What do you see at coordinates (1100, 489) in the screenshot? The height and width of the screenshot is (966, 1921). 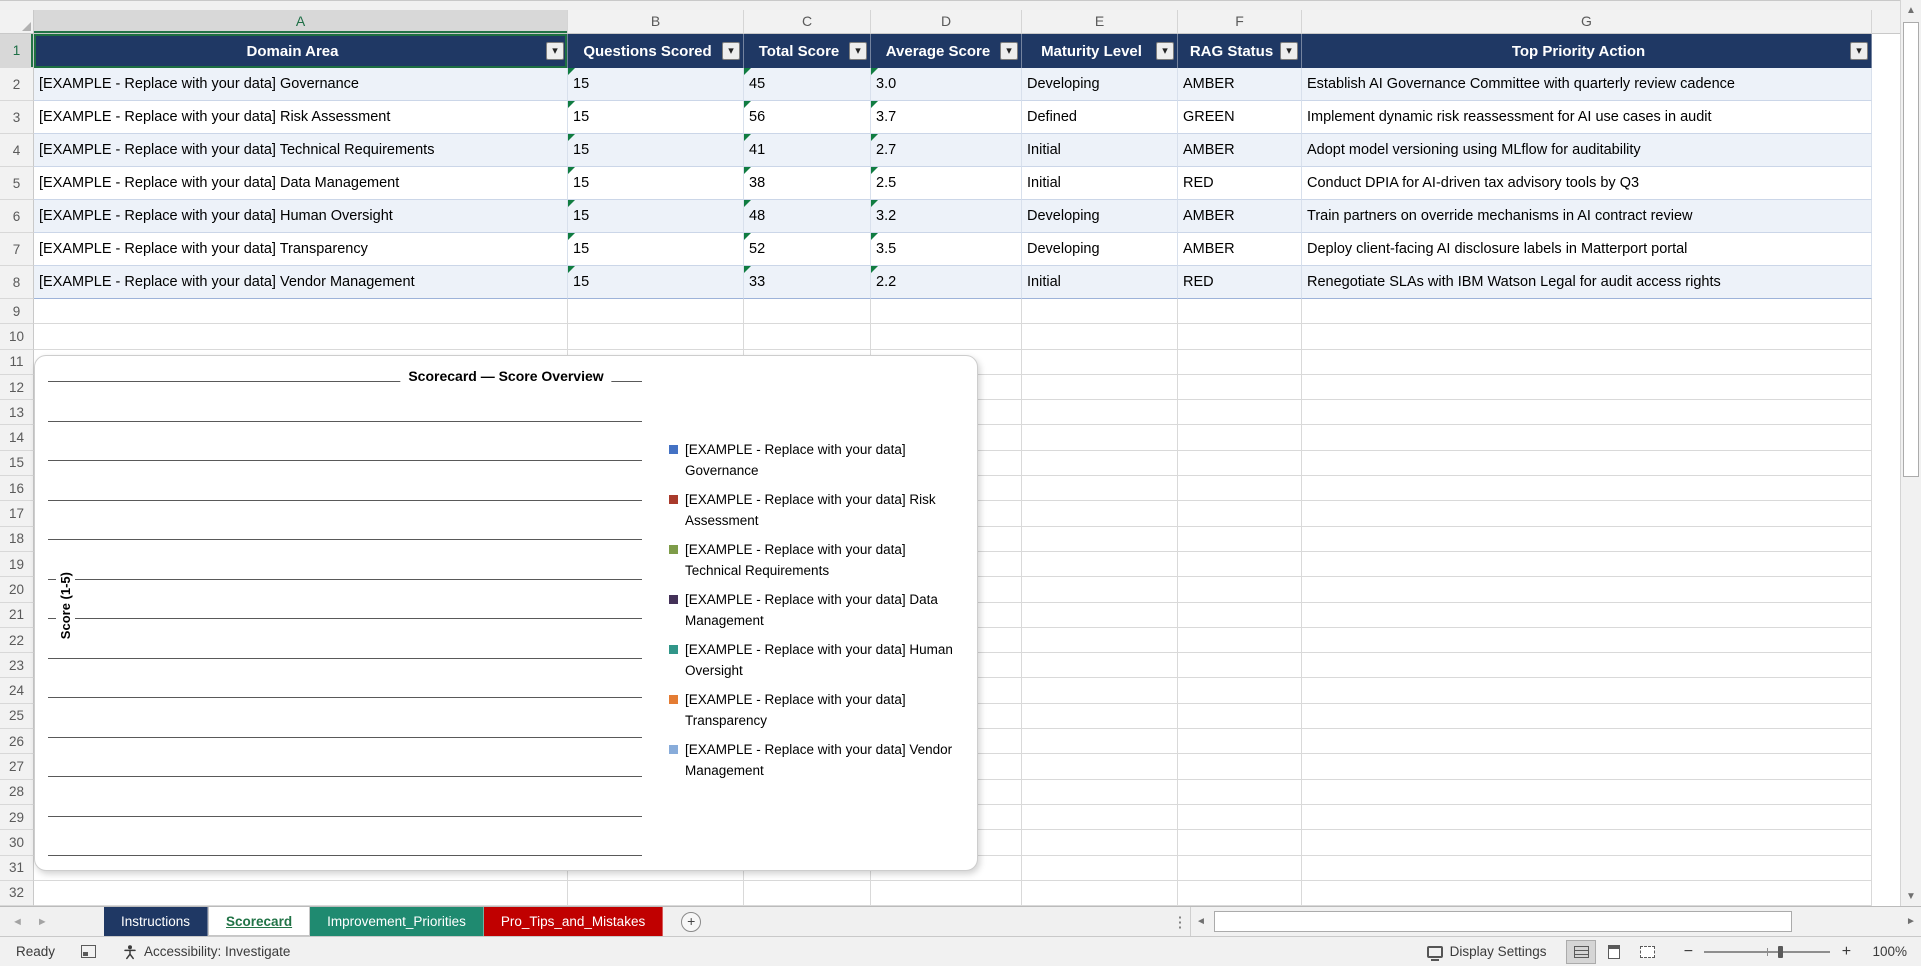 I see `cell-E16` at bounding box center [1100, 489].